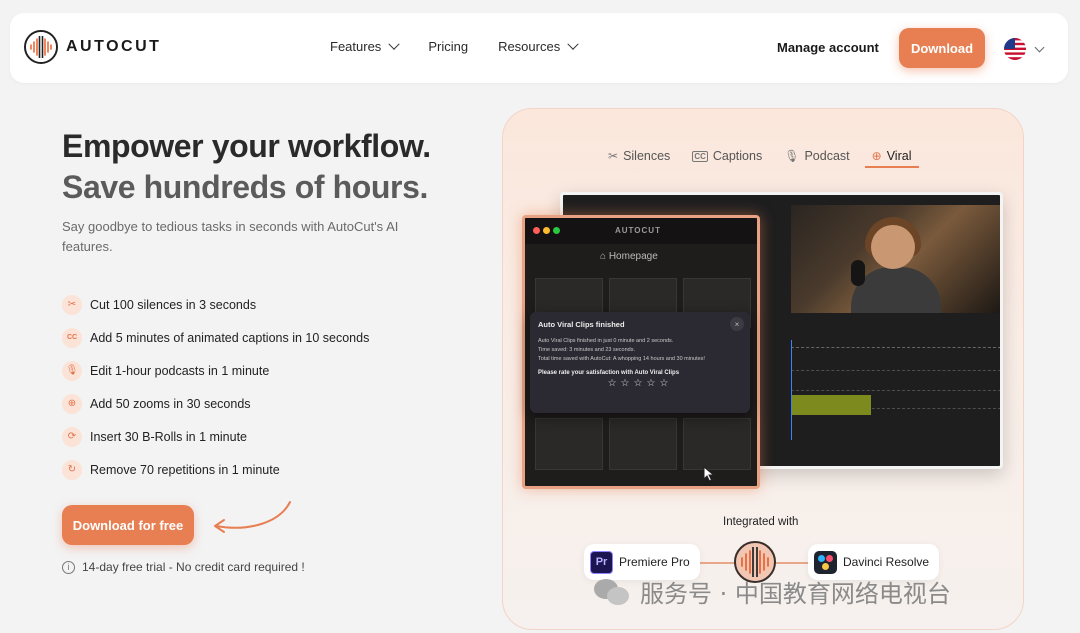 The height and width of the screenshot is (633, 1080). I want to click on repeat-icon: ↻, so click(72, 469).